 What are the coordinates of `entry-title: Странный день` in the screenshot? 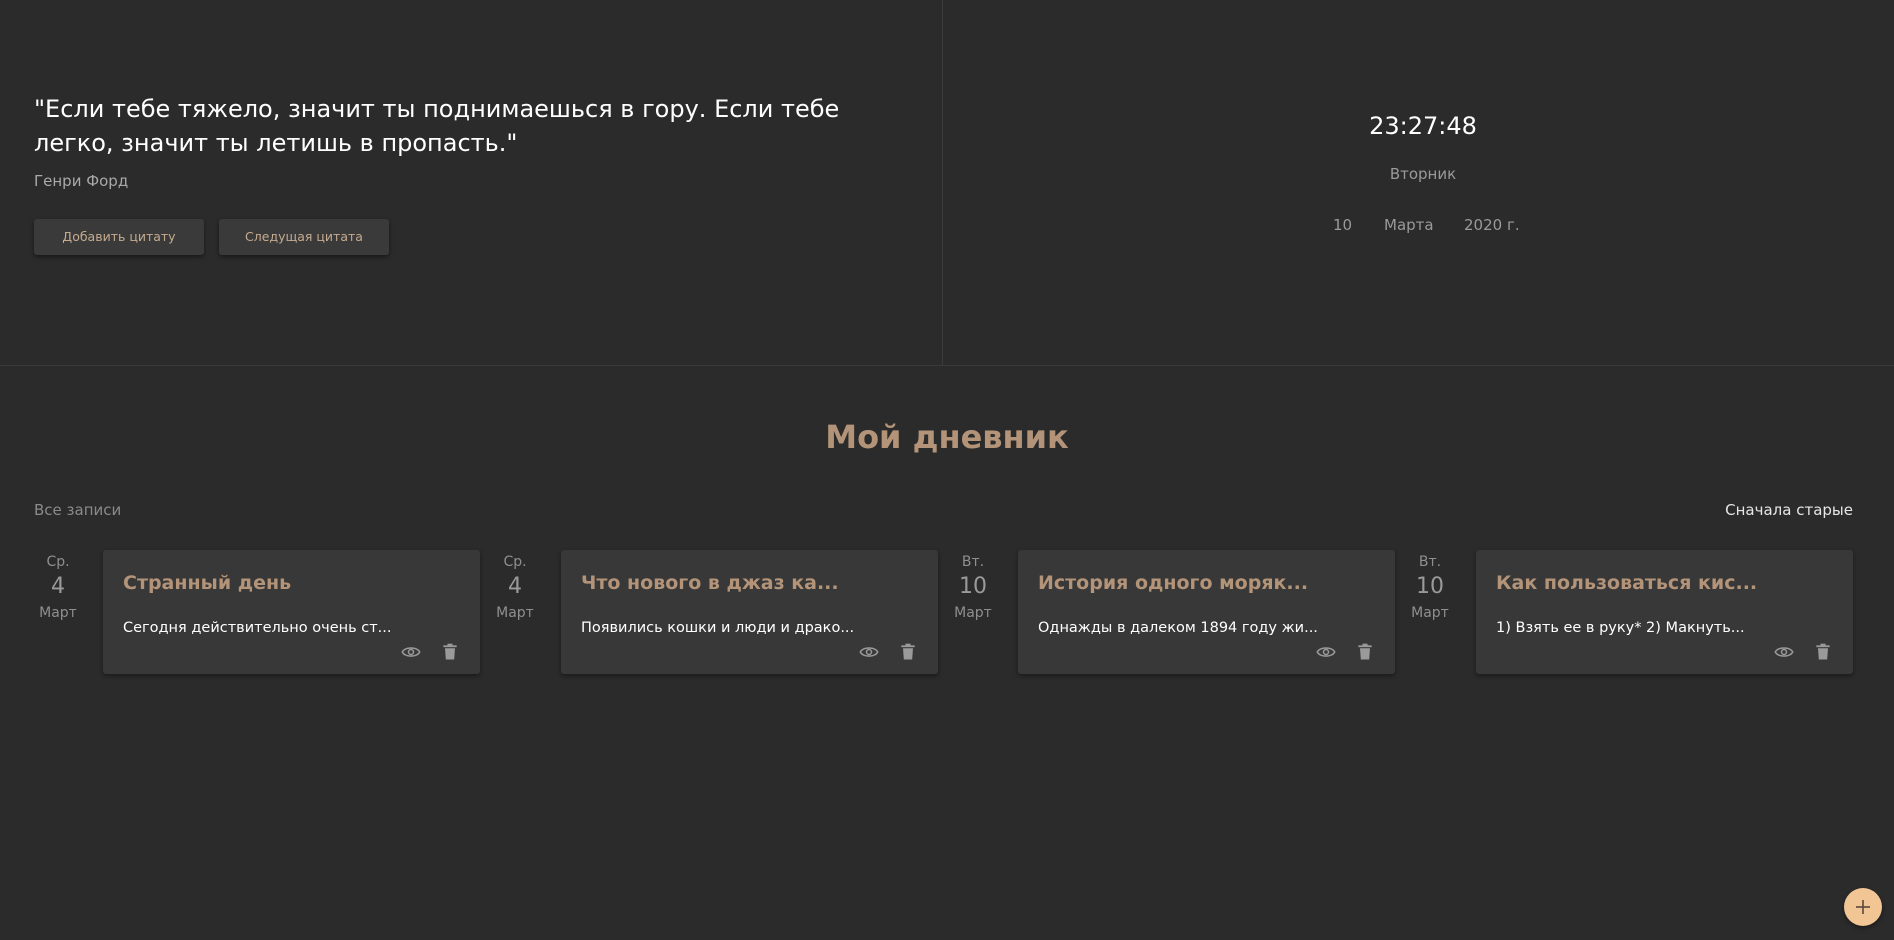 It's located at (207, 583).